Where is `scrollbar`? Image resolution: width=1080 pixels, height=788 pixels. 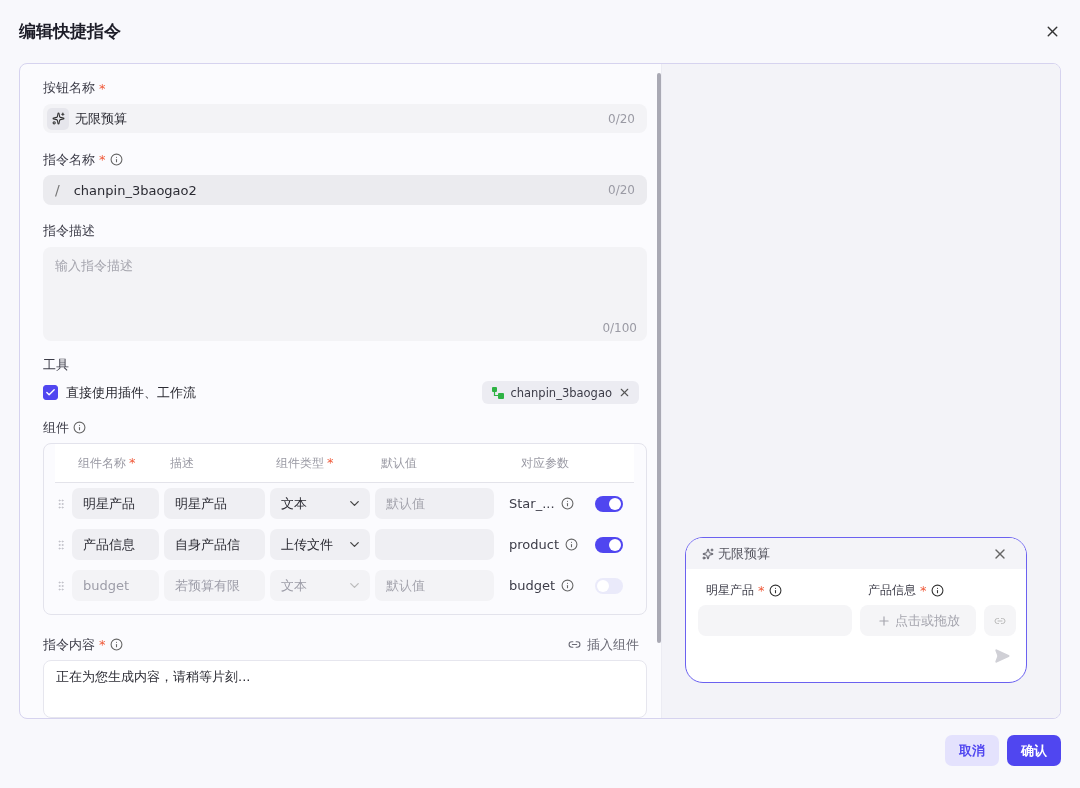
scrollbar is located at coordinates (659, 358).